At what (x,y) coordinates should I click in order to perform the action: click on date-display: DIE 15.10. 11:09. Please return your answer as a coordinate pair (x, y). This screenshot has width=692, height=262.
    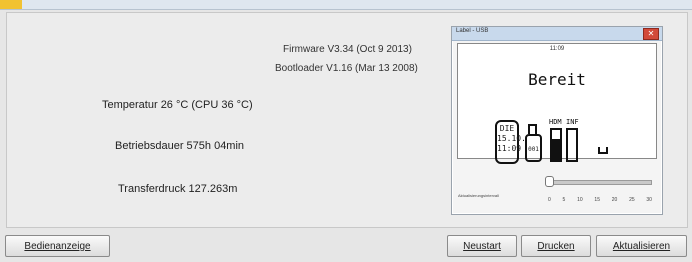
    Looking at the image, I should click on (510, 142).